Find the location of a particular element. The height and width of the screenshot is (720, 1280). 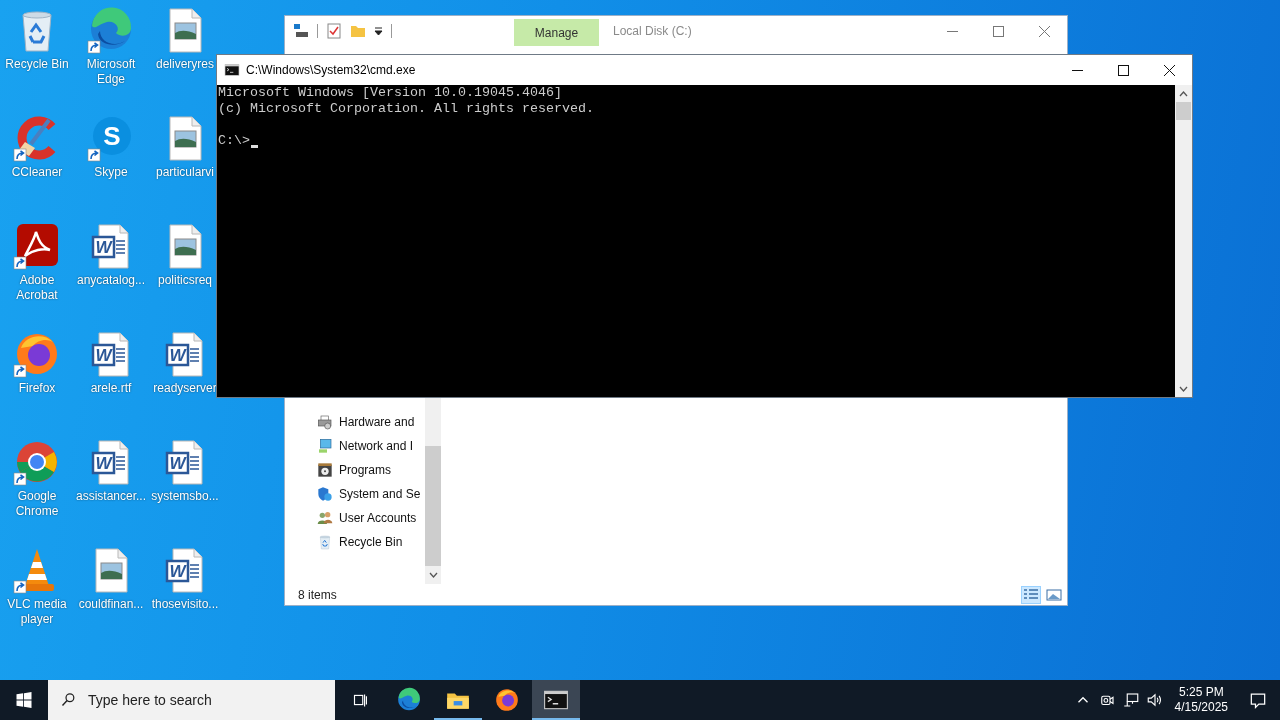

nav-item: System and Se is located at coordinates (380, 494).